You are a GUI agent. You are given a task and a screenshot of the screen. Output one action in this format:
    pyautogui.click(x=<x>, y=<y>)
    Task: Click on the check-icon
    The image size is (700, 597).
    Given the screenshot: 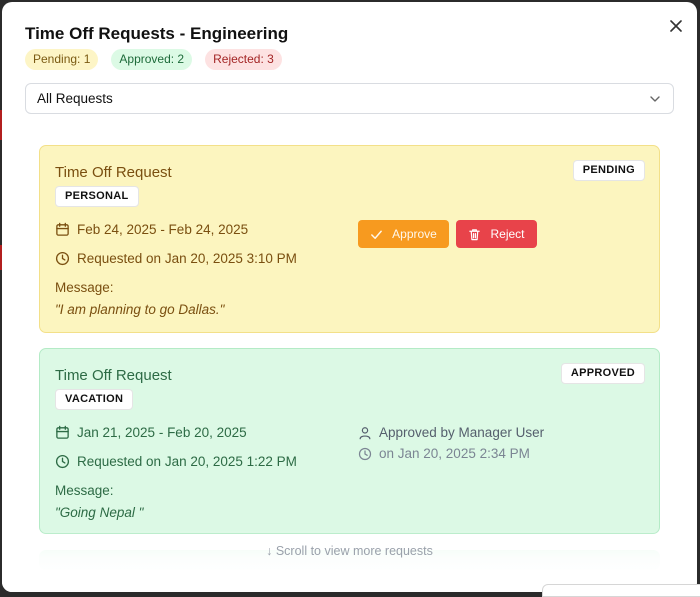 What is the action you would take?
    pyautogui.click(x=377, y=234)
    